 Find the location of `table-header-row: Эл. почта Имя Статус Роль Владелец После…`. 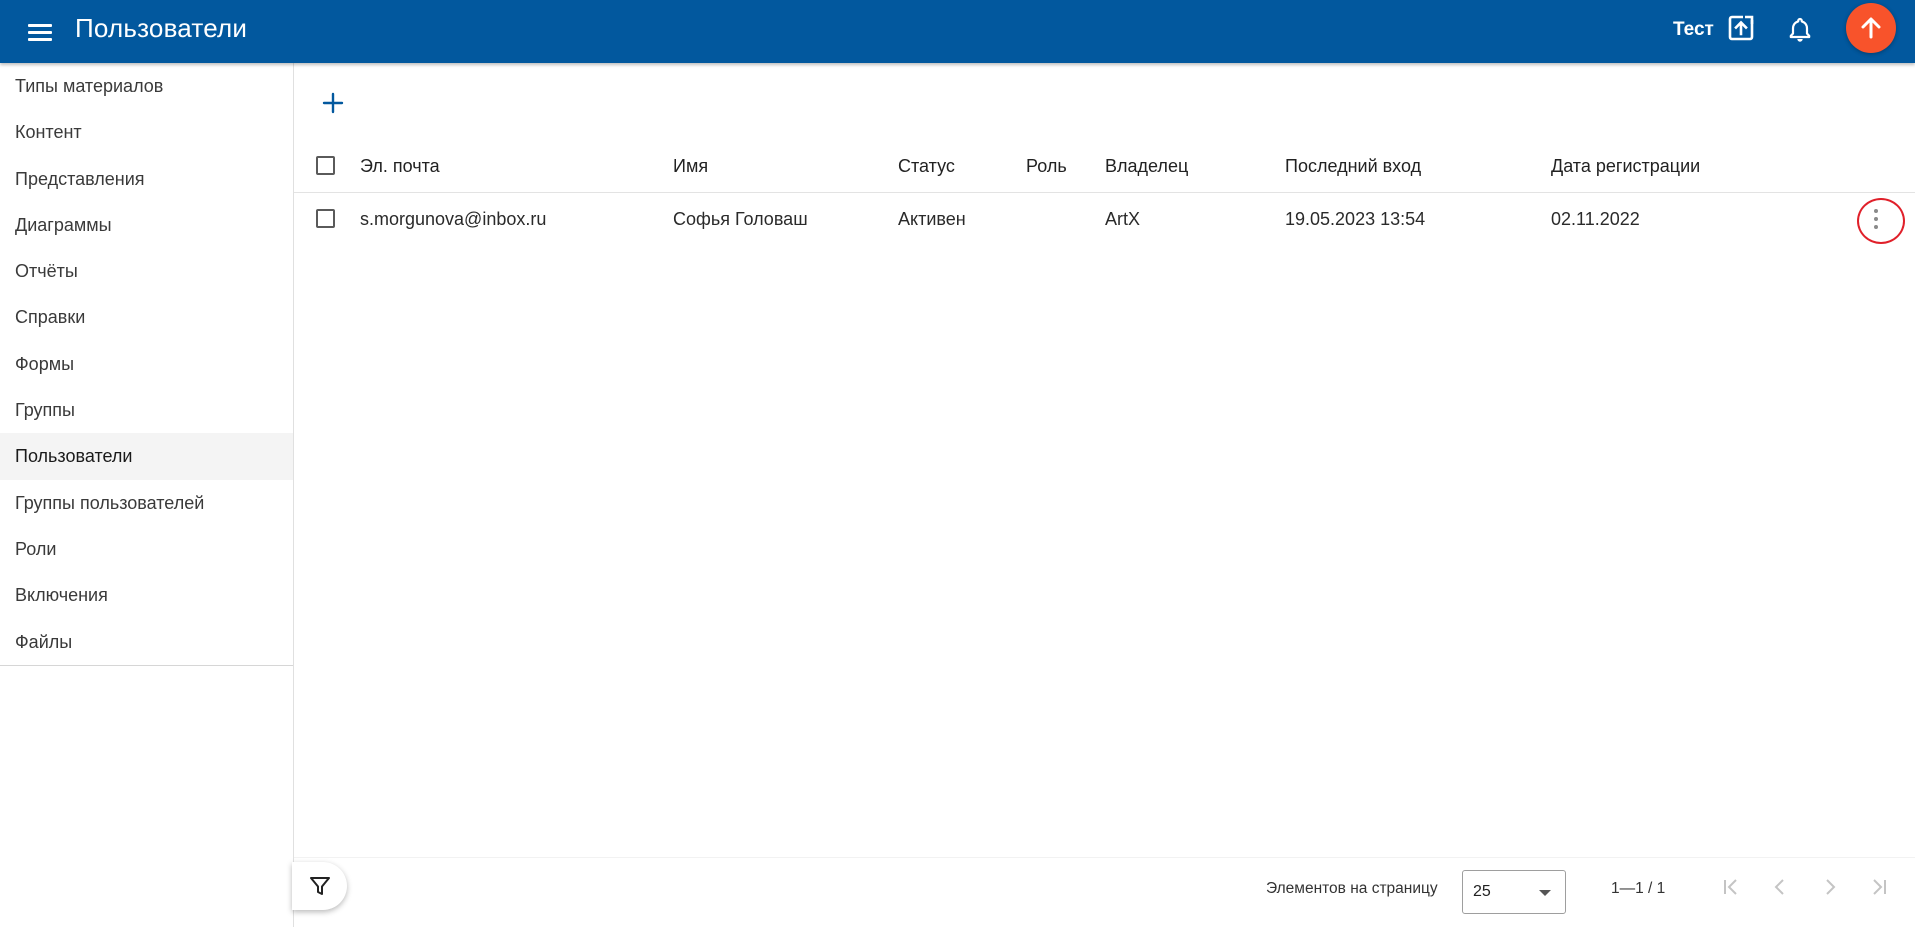

table-header-row: Эл. почта Имя Статус Роль Владелец После… is located at coordinates (1104, 166).